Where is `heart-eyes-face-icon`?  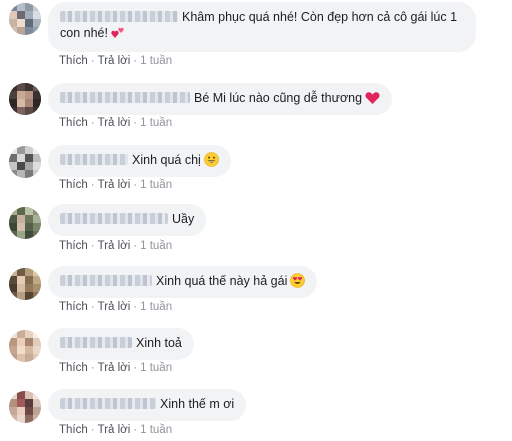
heart-eyes-face-icon is located at coordinates (298, 282).